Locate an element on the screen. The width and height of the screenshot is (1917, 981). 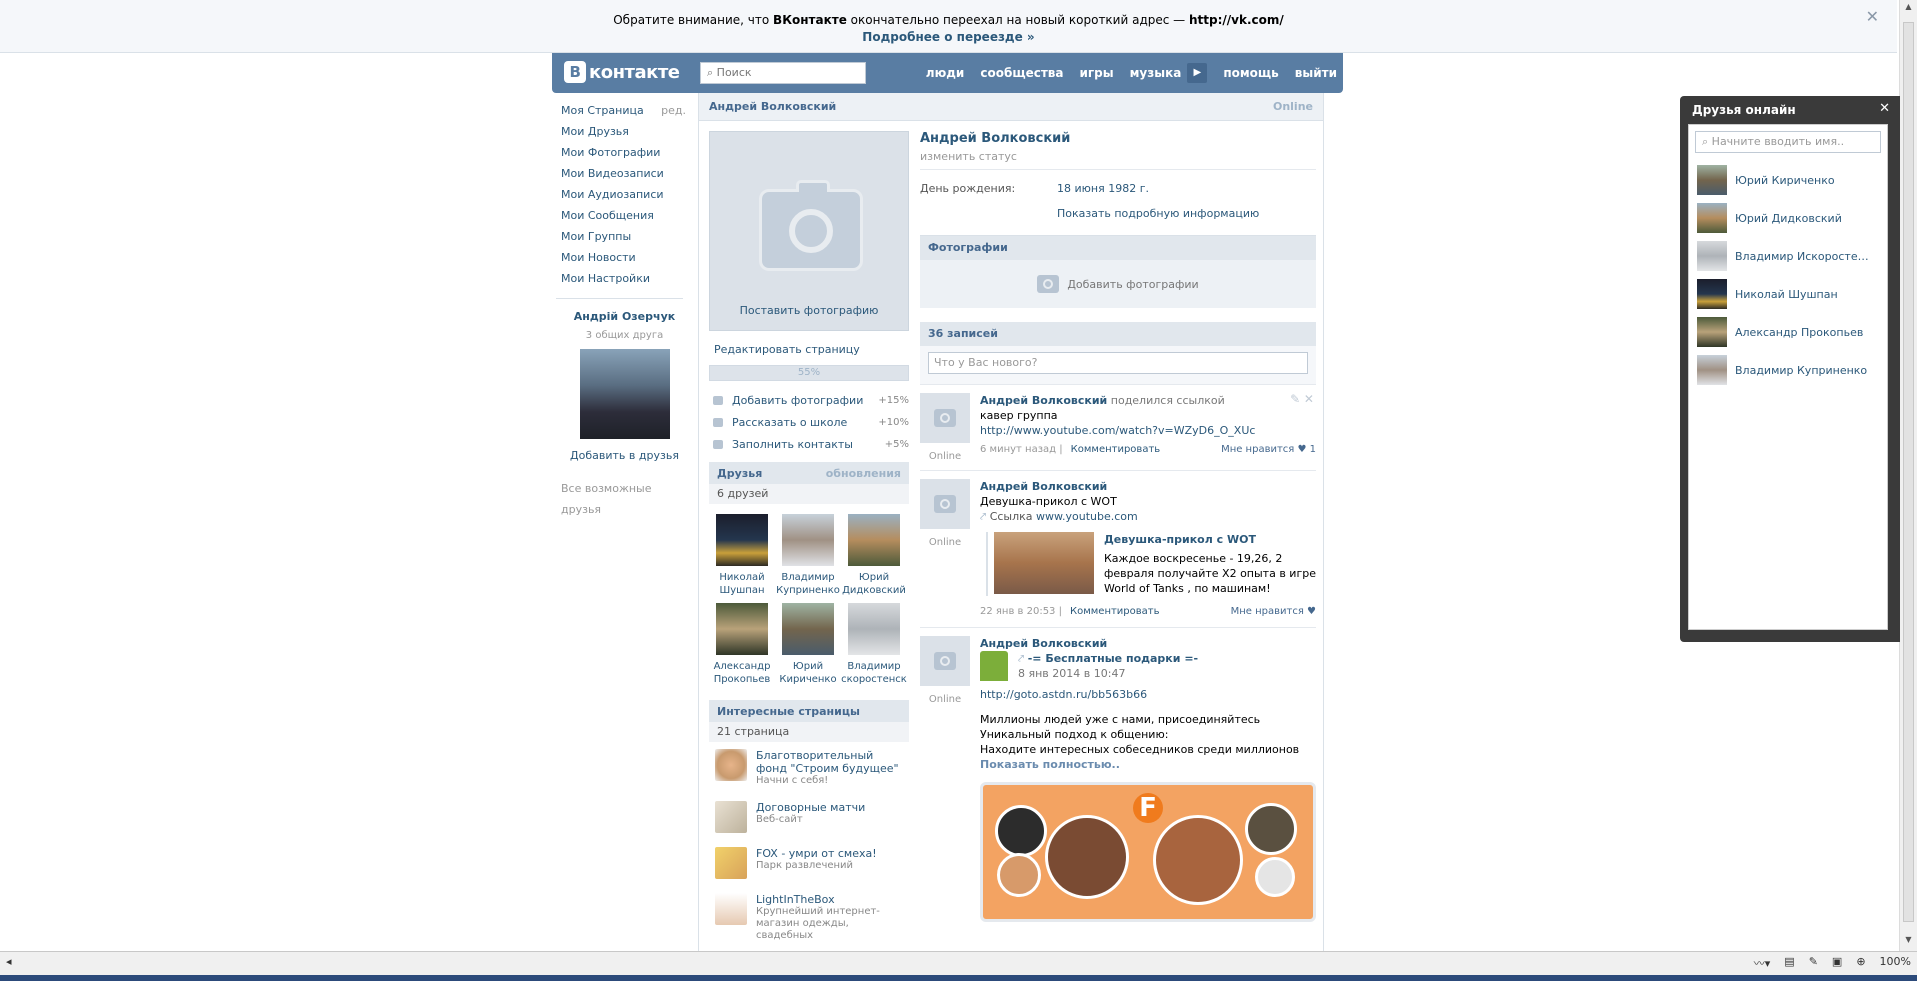
sidebar-item-groups: Мои Группы is located at coordinates (624, 236).